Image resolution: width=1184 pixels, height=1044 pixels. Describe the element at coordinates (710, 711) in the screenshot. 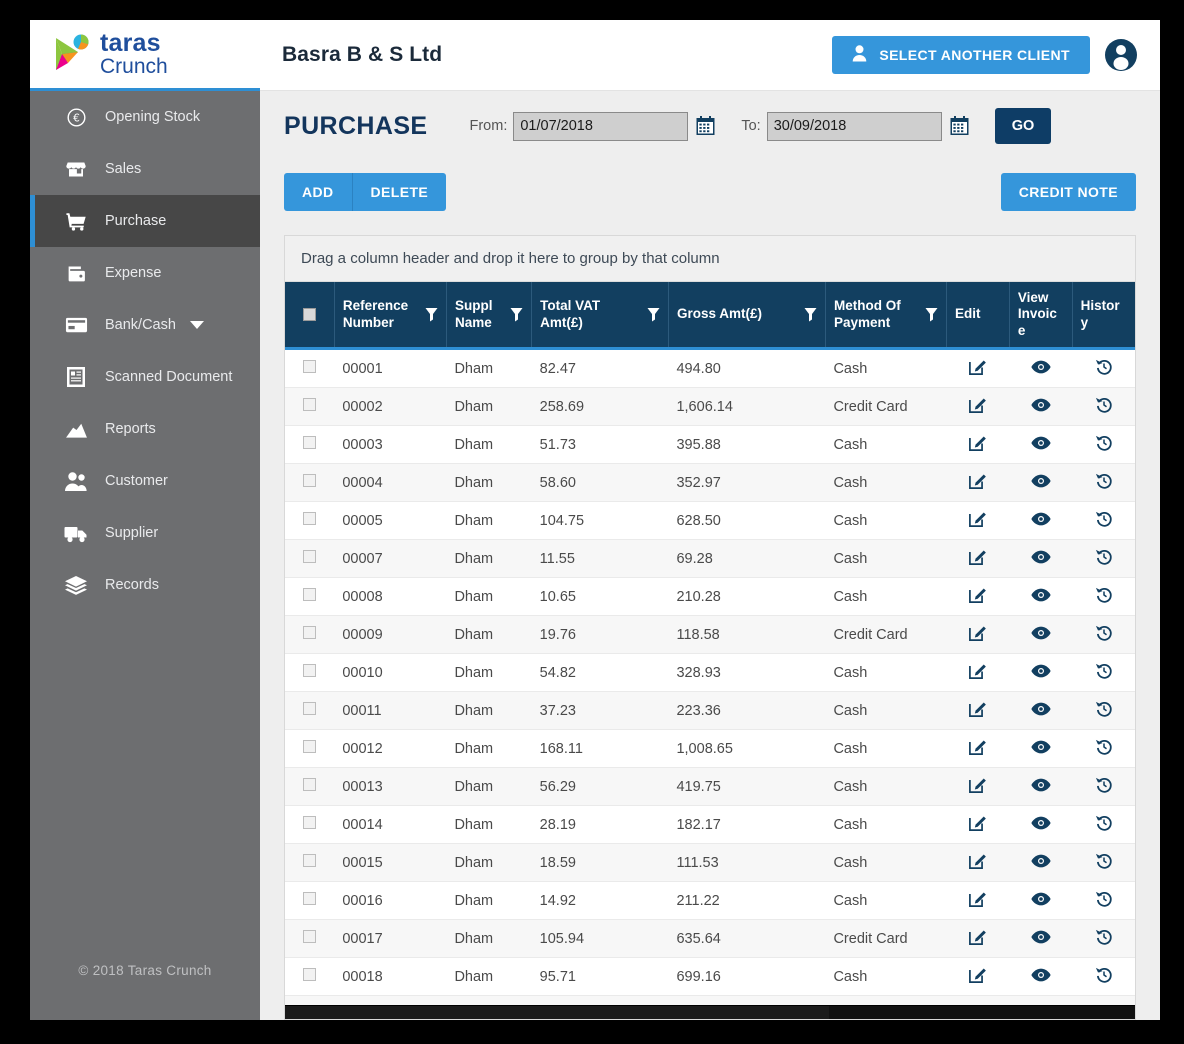

I see `table-row: 00011 Dham 37.23 223.36 Cash` at that location.